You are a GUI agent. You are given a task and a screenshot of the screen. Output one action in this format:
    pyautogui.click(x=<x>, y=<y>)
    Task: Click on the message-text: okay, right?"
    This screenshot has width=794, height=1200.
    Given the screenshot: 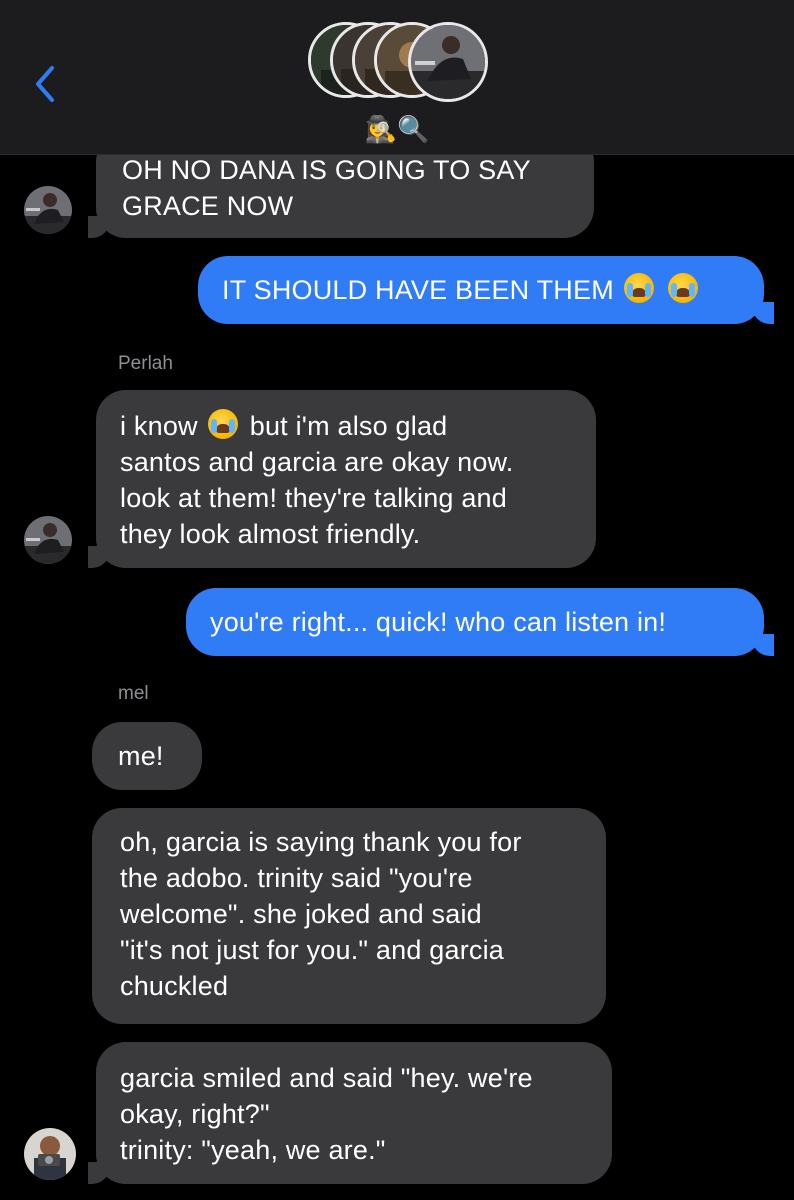 What is the action you would take?
    pyautogui.click(x=195, y=1114)
    